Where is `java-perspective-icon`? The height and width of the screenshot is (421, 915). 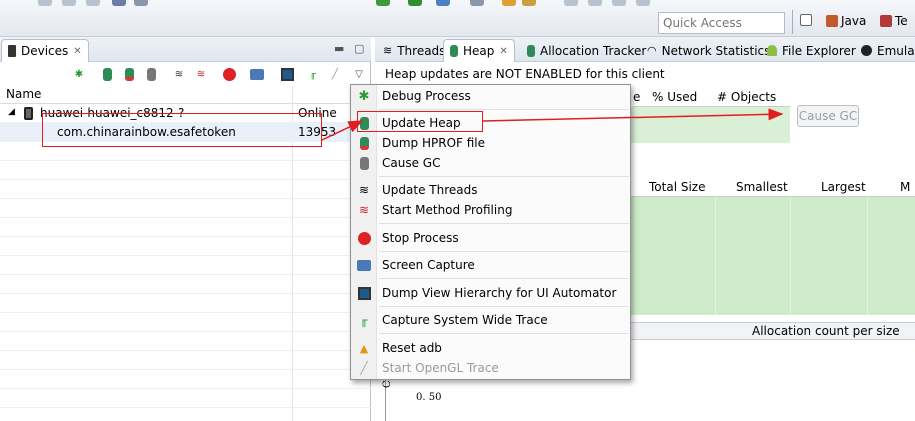 java-perspective-icon is located at coordinates (832, 21).